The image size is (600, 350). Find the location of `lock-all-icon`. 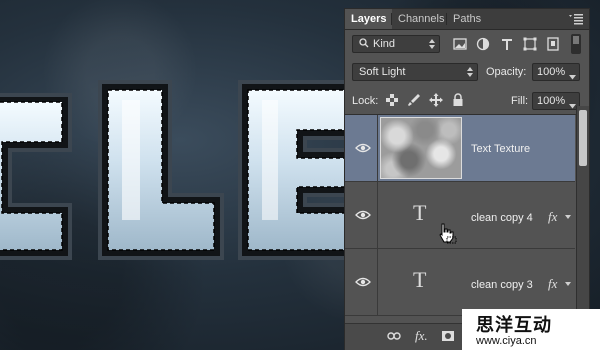

lock-all-icon is located at coordinates (459, 101).